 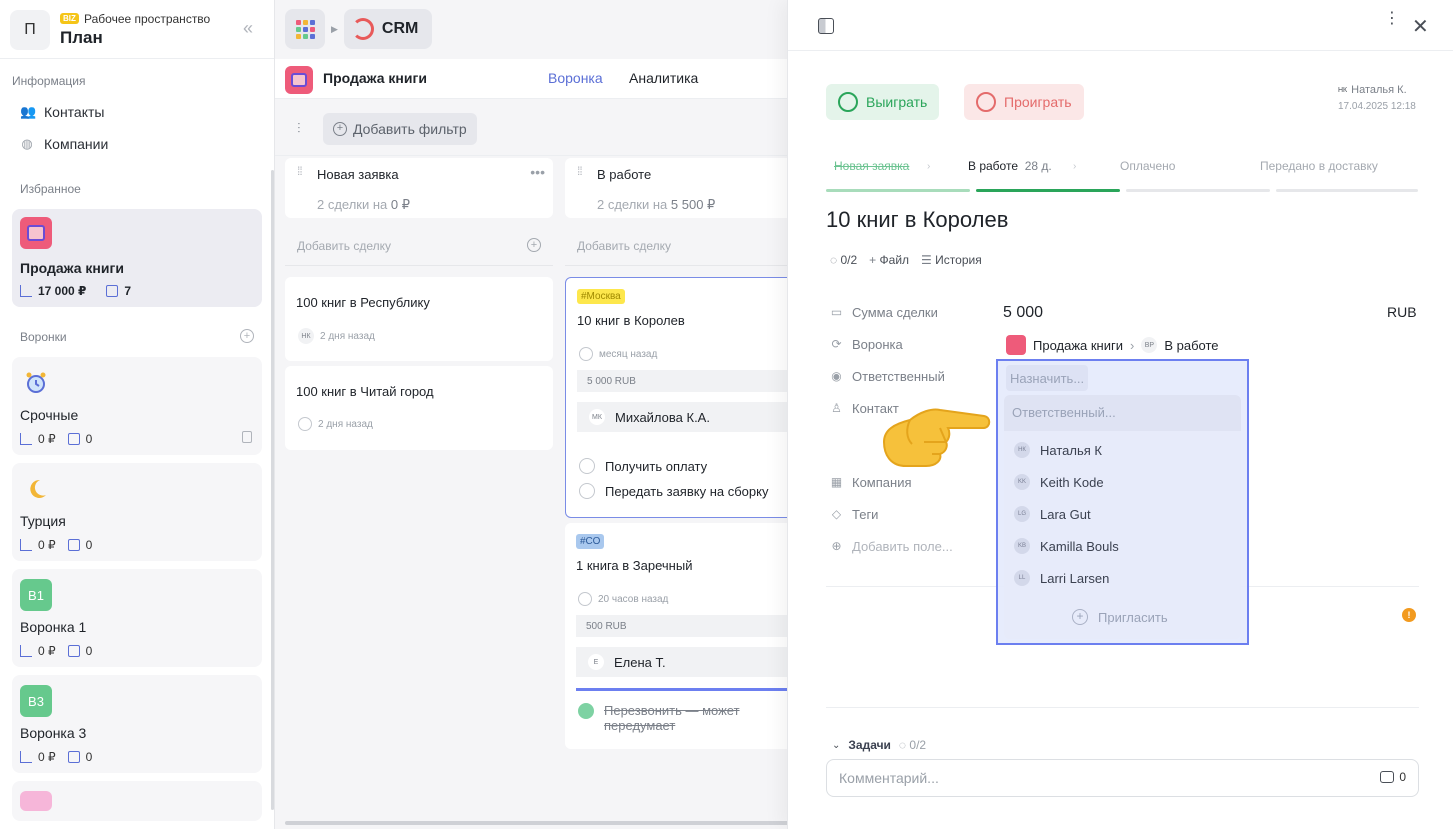 I want to click on deal-name: 100 книг в Читай город, so click(x=365, y=391).